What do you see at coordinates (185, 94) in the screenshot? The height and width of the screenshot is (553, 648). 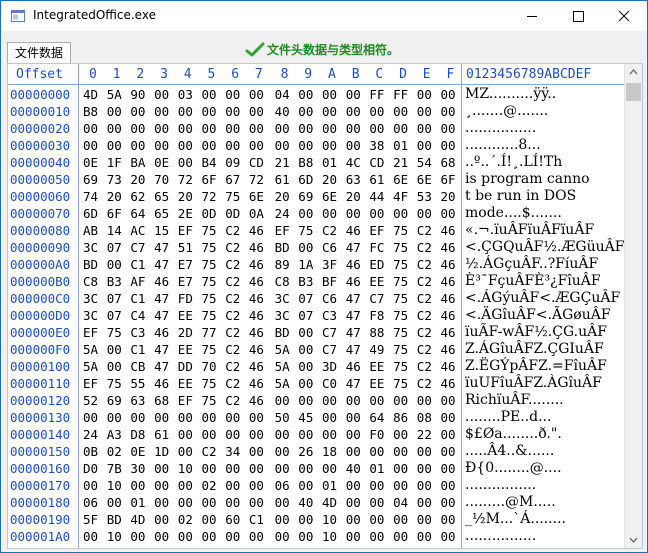 I see `hex-byte: 03` at bounding box center [185, 94].